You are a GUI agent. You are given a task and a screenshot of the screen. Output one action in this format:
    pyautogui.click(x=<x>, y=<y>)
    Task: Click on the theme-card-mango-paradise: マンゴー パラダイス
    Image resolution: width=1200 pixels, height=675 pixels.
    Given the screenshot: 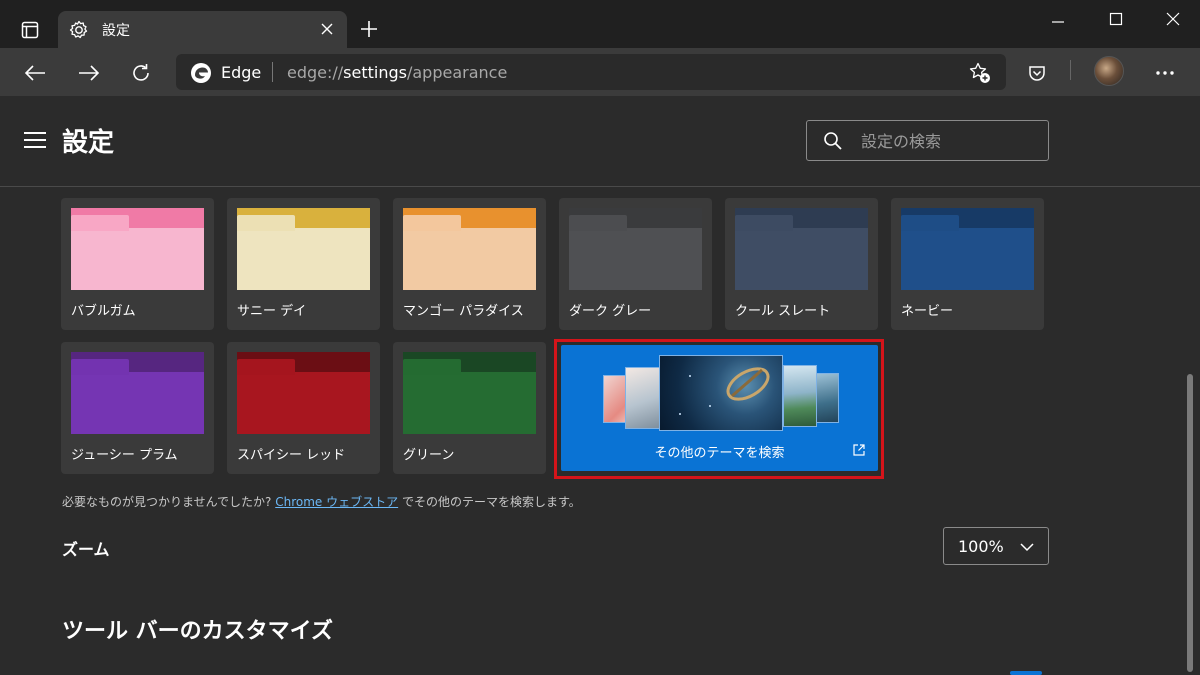 What is the action you would take?
    pyautogui.click(x=469, y=264)
    